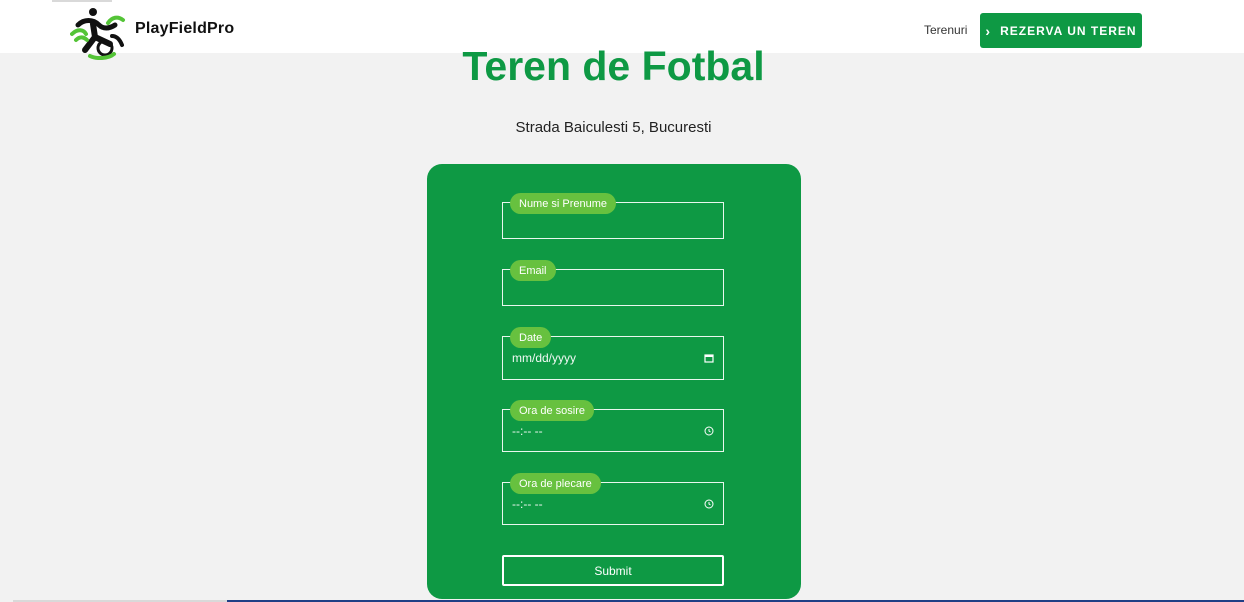 This screenshot has height=602, width=1244. Describe the element at coordinates (613, 283) in the screenshot. I see `email-field: Email` at that location.